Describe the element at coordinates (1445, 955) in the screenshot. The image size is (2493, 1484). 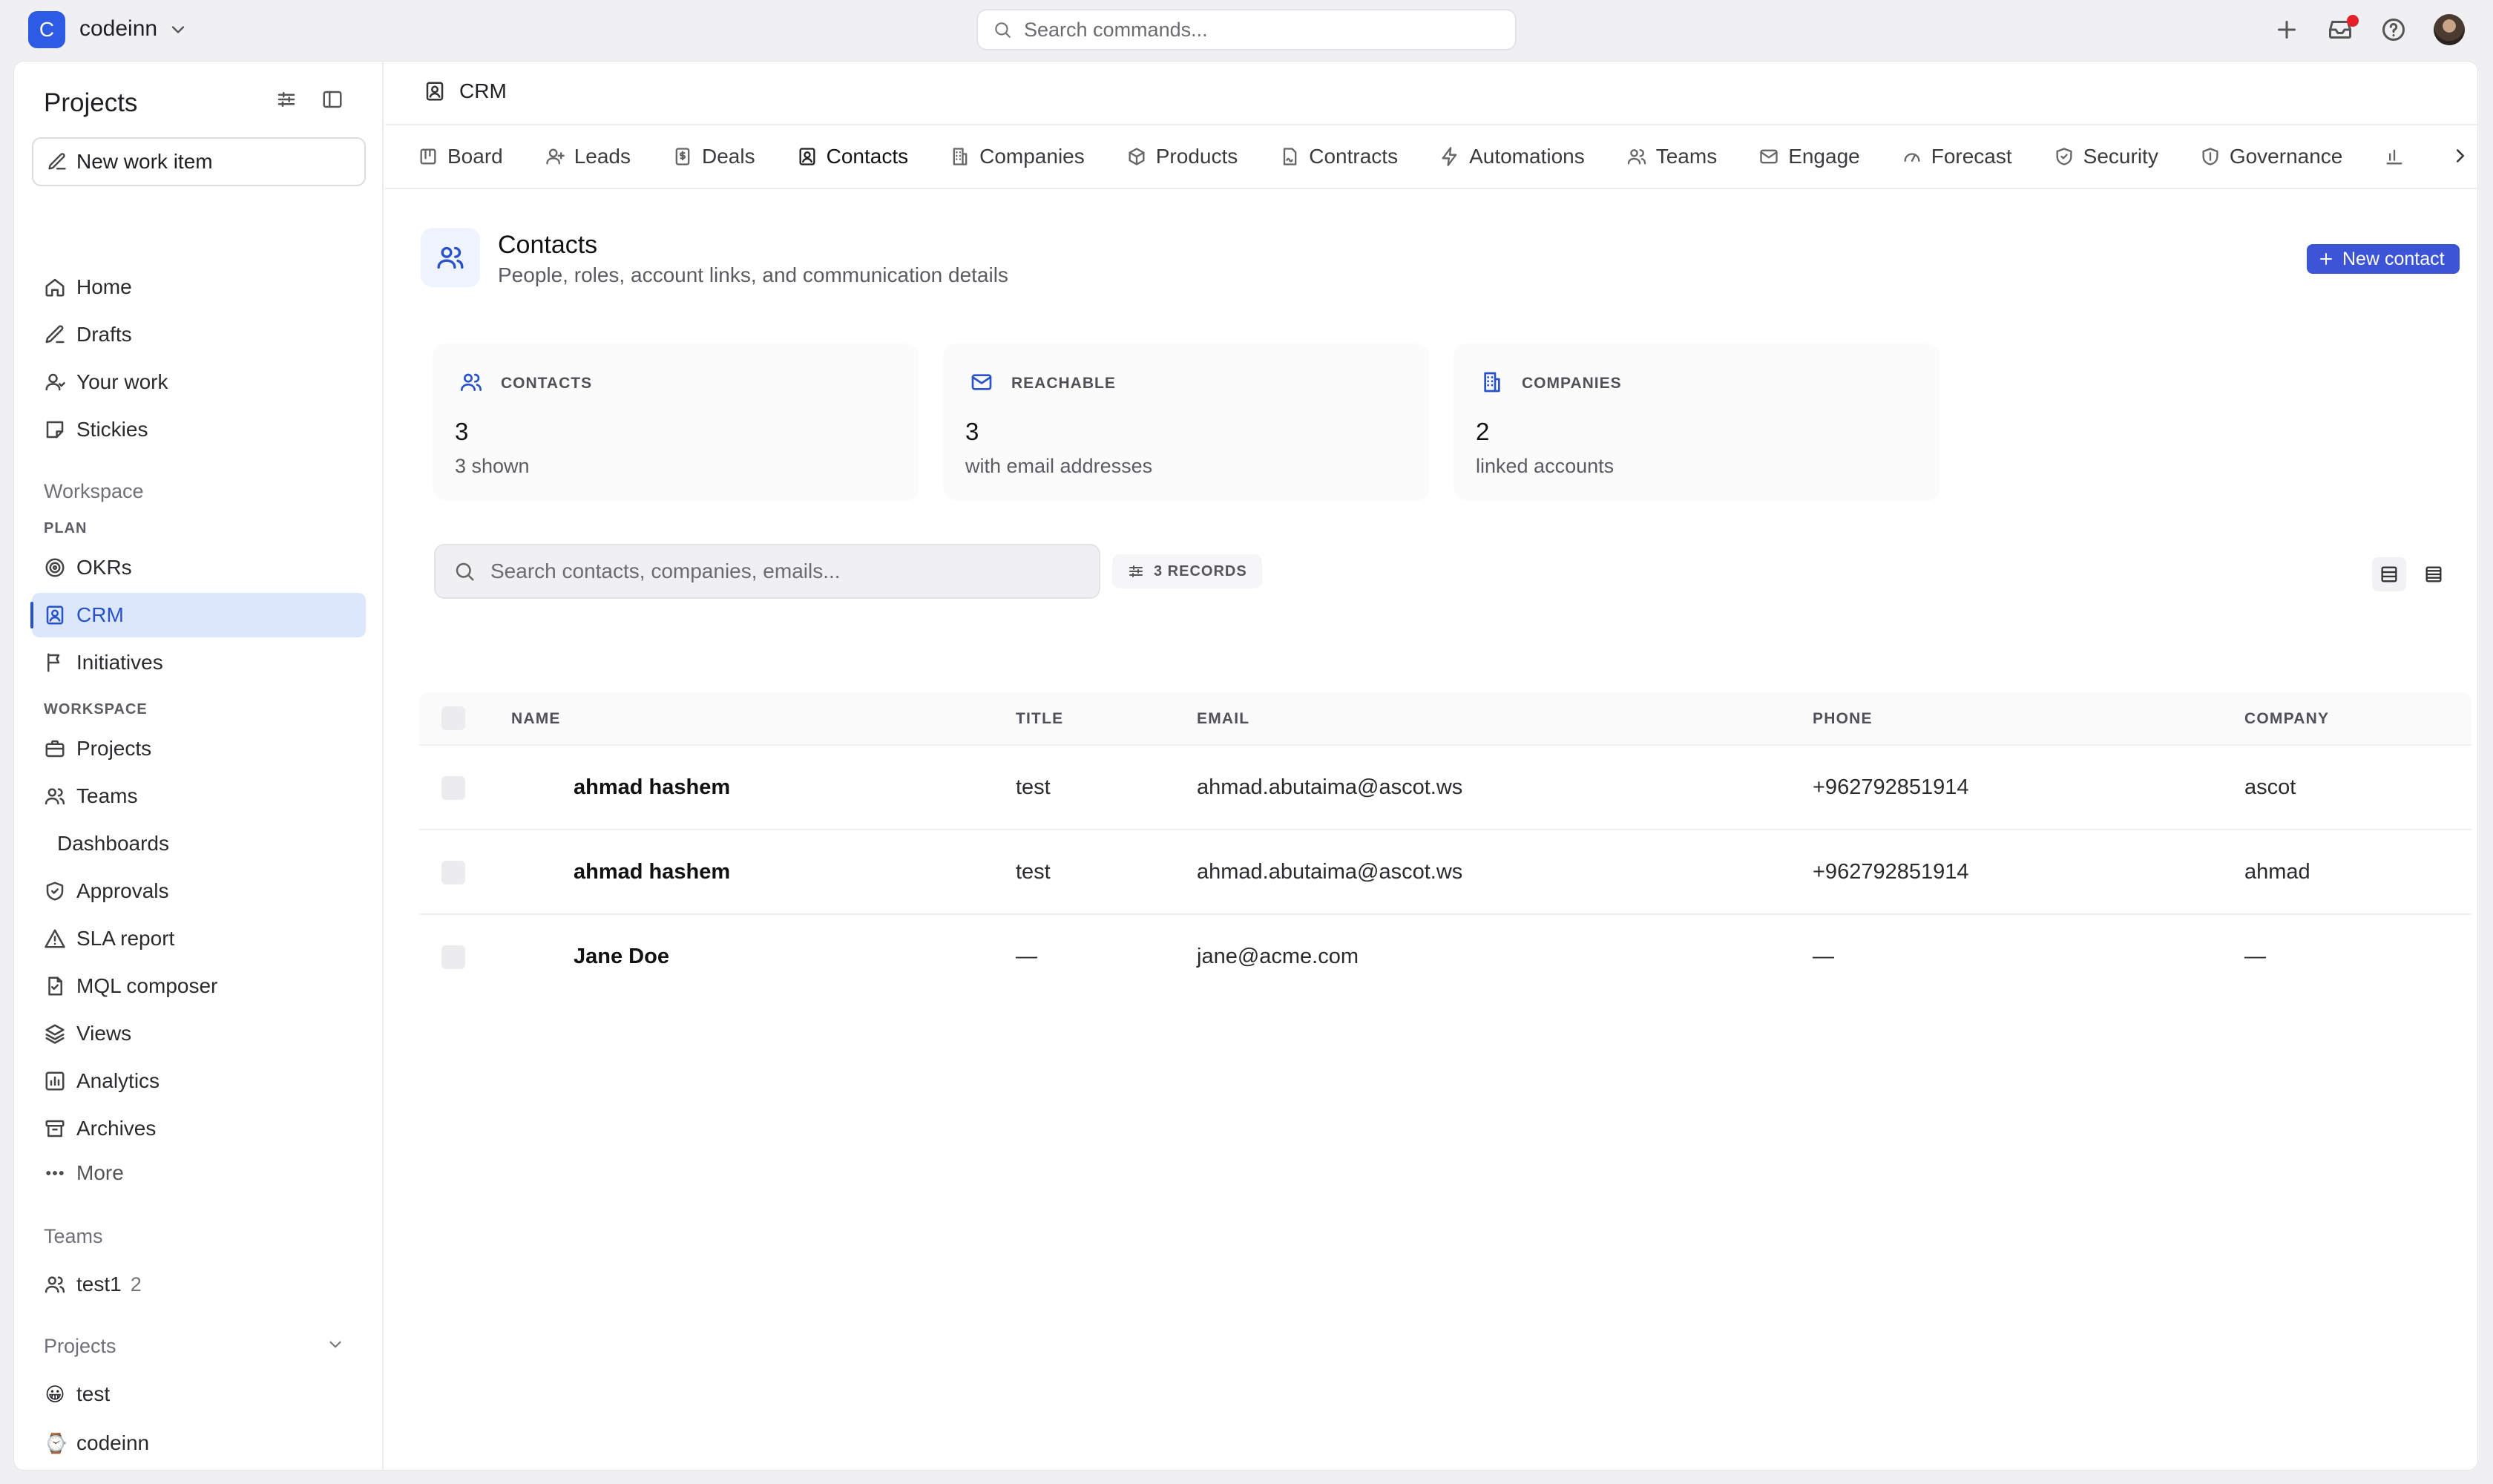
I see `table-row: Jane Doe — jane@acme.com — —` at that location.